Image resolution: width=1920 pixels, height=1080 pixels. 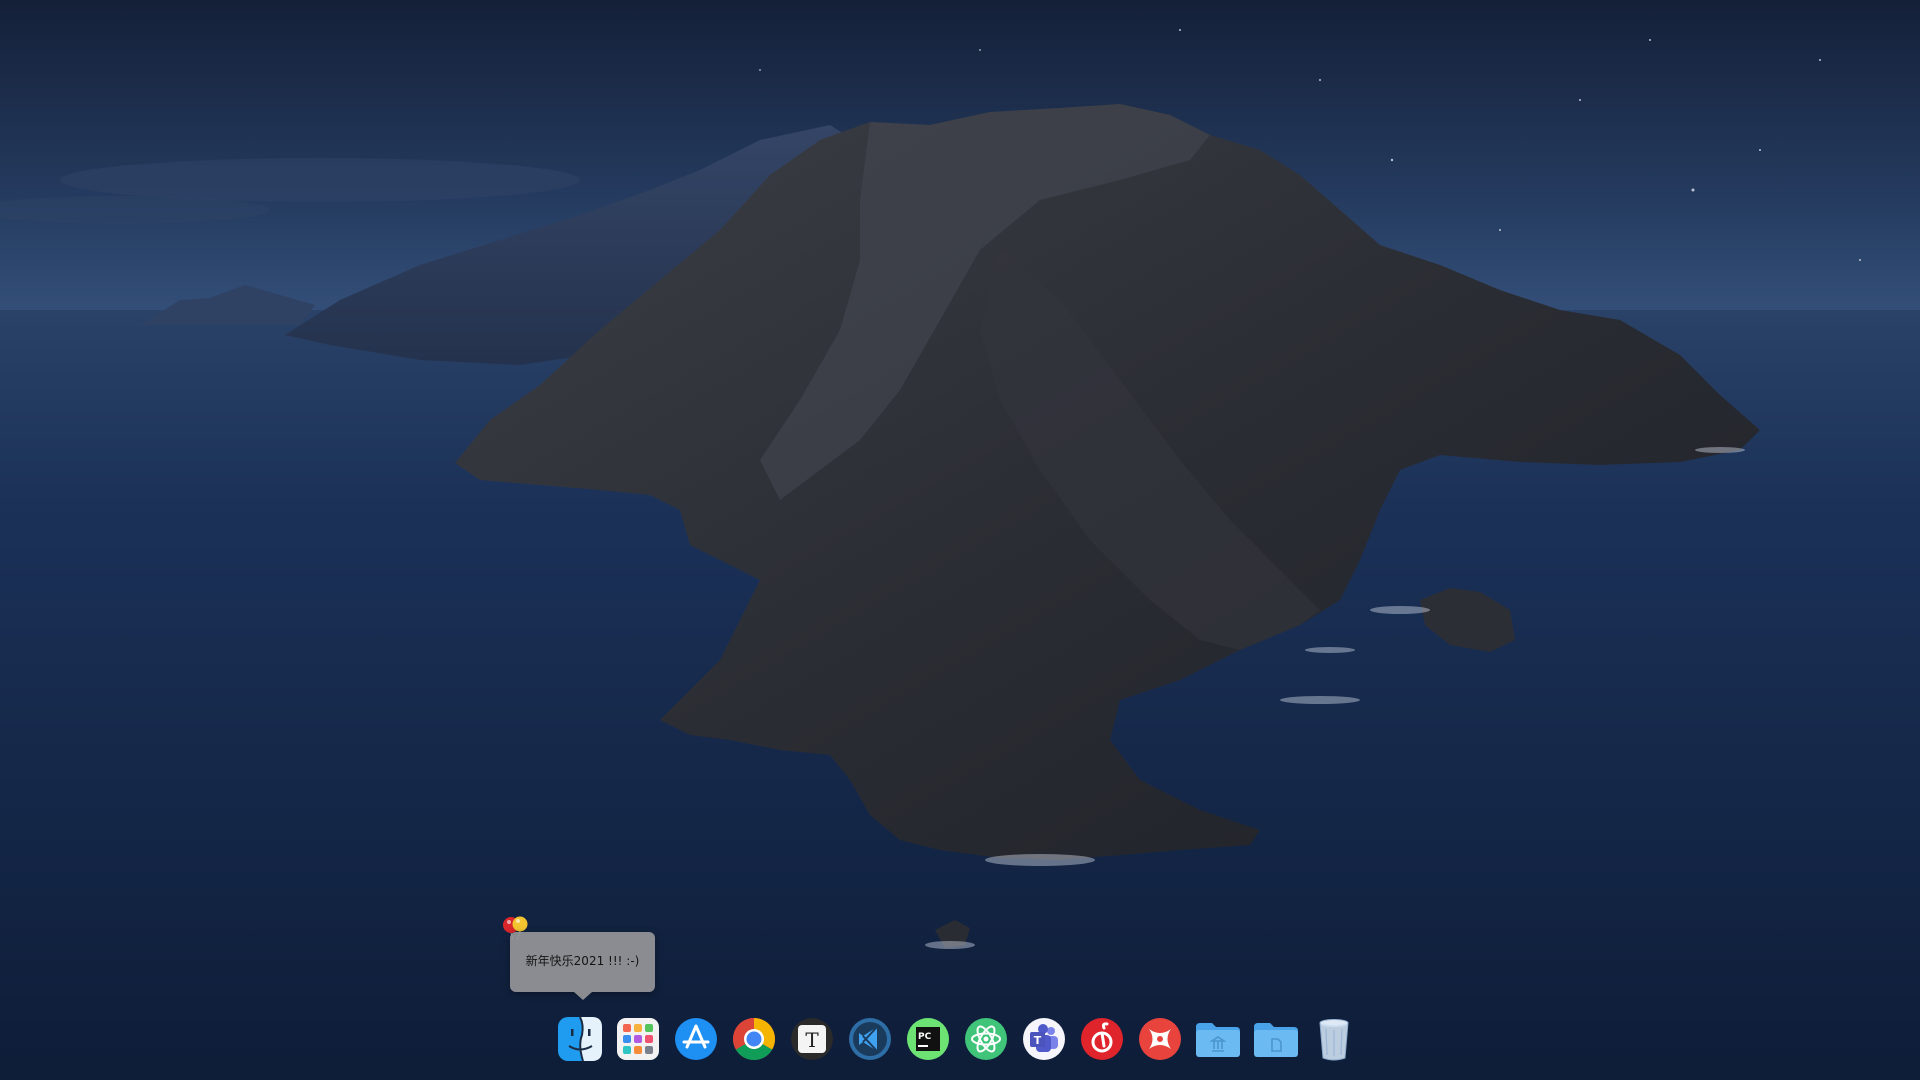 I want to click on vscode-icon, so click(x=870, y=1039).